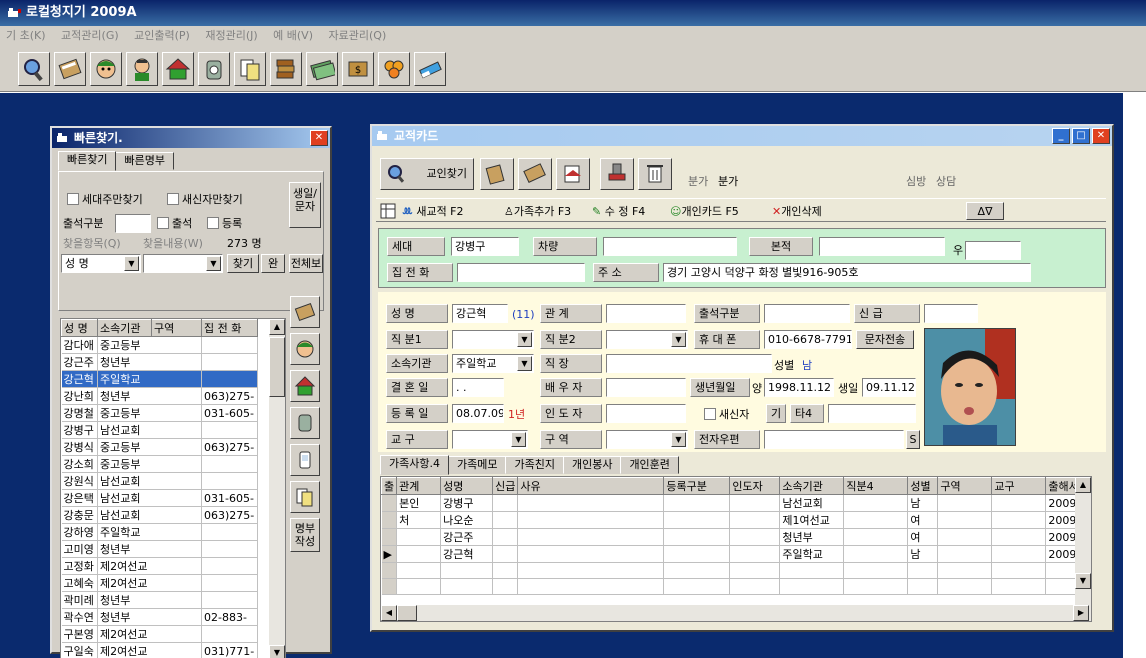 This screenshot has height=658, width=1146. What do you see at coordinates (159, 379) in the screenshot?
I see `list-item: 강근혁 주일학교` at bounding box center [159, 379].